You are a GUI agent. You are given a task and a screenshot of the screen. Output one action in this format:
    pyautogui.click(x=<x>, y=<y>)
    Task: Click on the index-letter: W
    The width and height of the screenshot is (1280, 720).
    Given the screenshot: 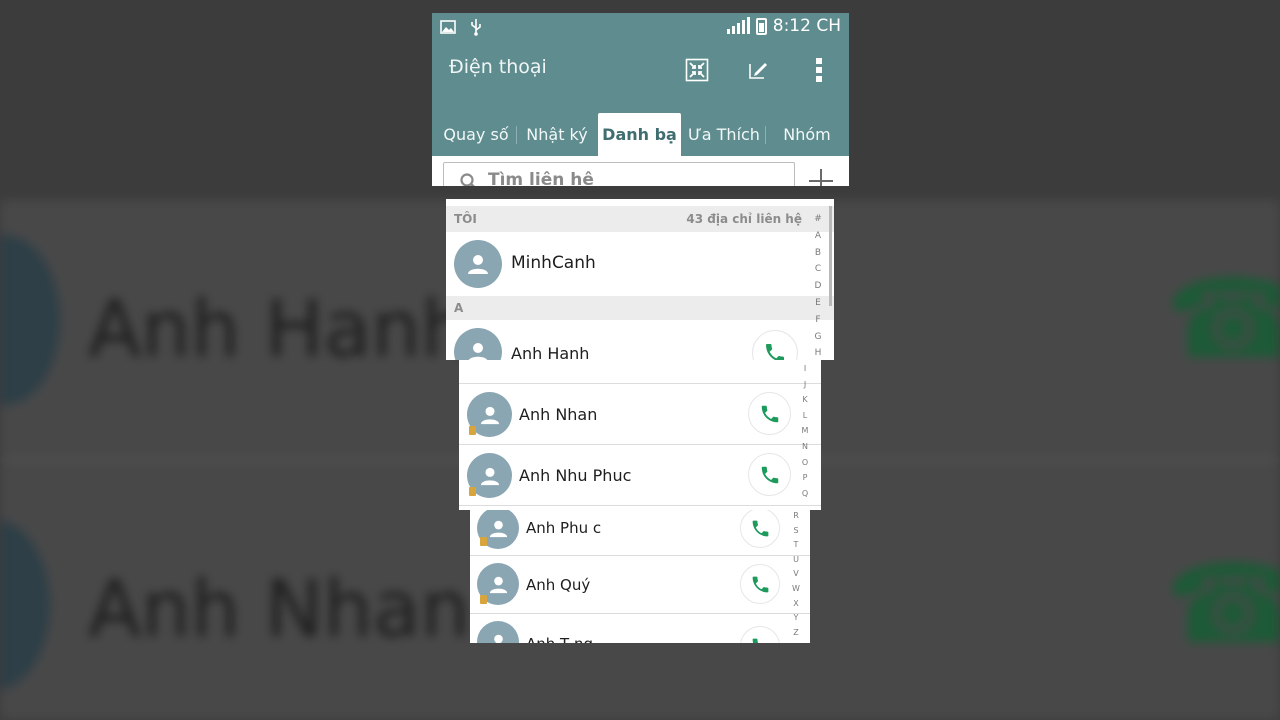 What is the action you would take?
    pyautogui.click(x=796, y=591)
    